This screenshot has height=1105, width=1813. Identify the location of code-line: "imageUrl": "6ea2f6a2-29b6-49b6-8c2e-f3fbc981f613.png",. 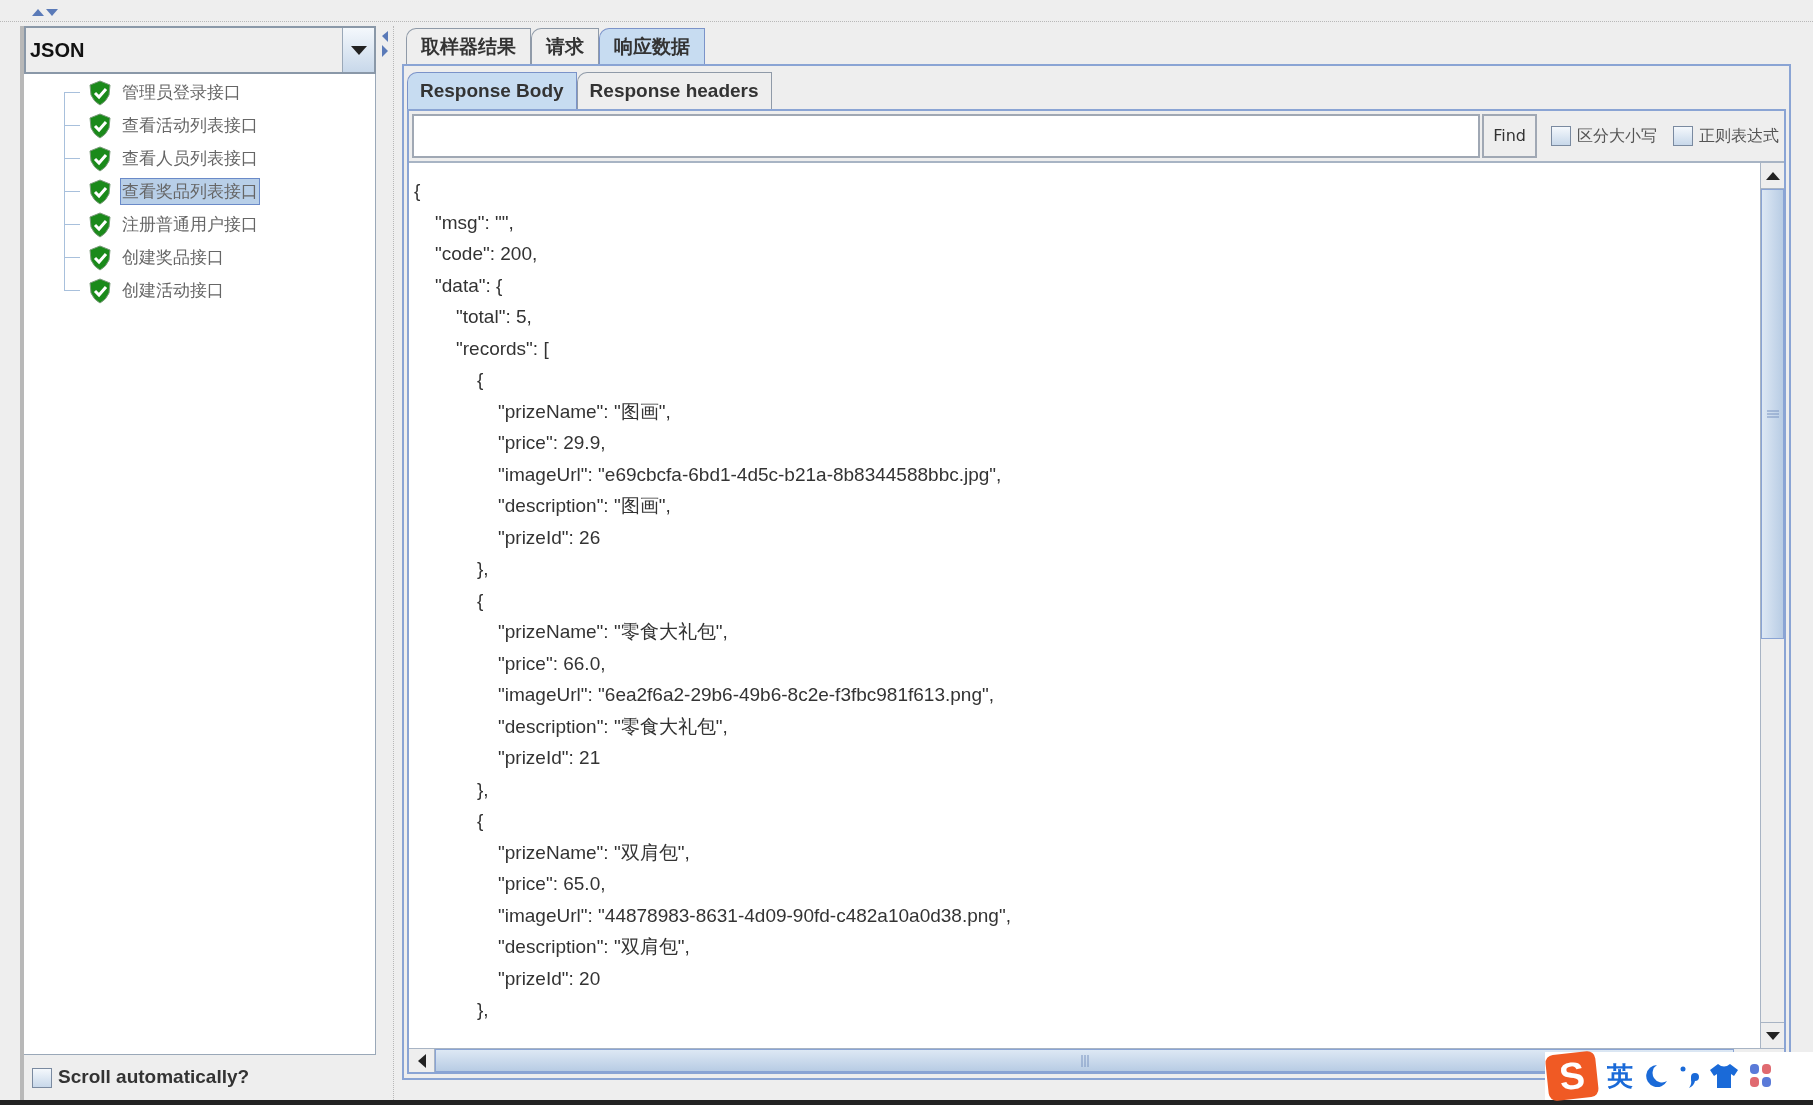
(746, 695).